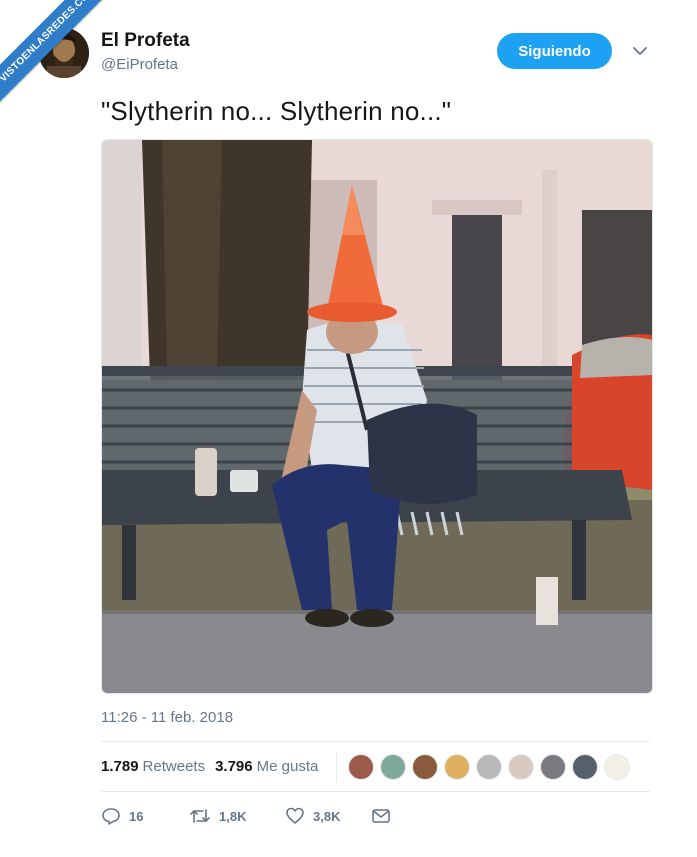 This screenshot has height=857, width=697. I want to click on heart-icon, so click(295, 815).